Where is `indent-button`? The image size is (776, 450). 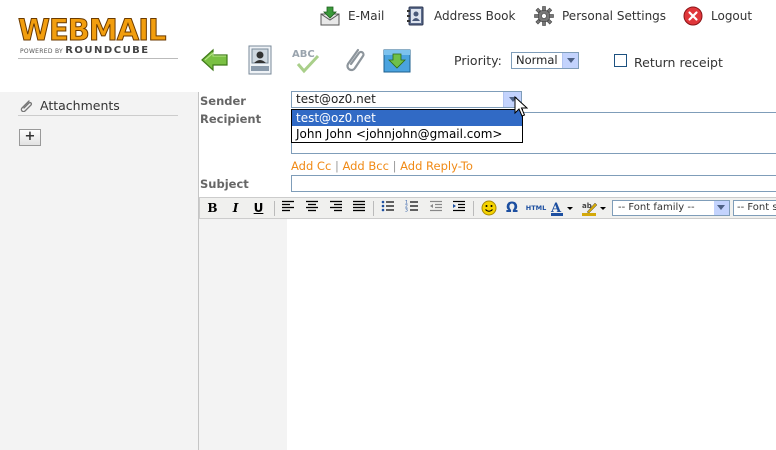 indent-button is located at coordinates (459, 208).